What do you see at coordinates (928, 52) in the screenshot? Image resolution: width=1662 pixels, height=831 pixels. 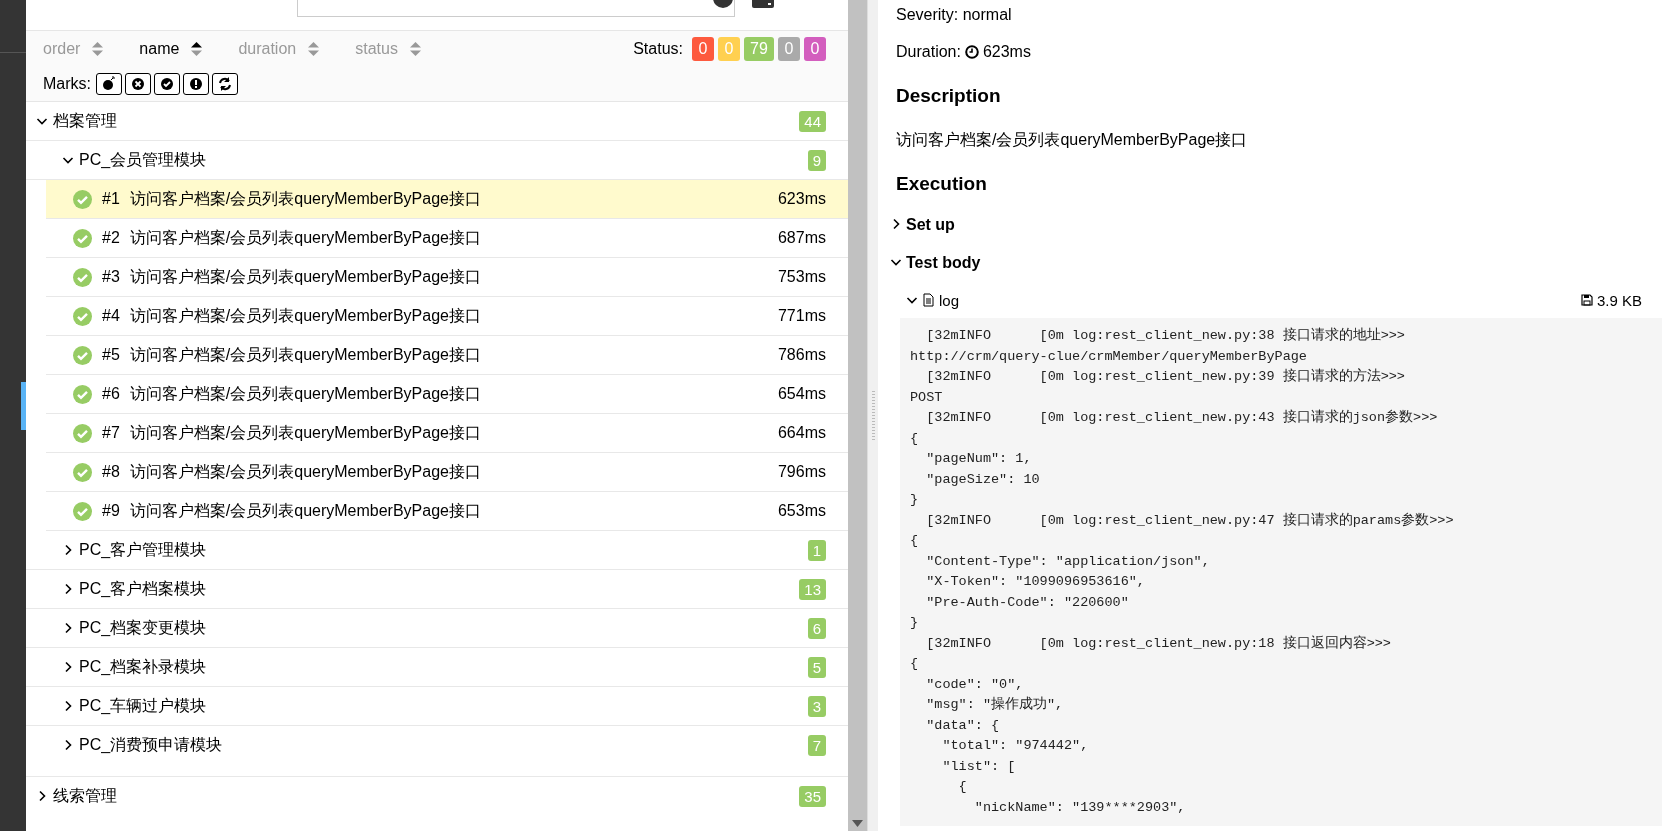 I see `duration-label: Duration:` at bounding box center [928, 52].